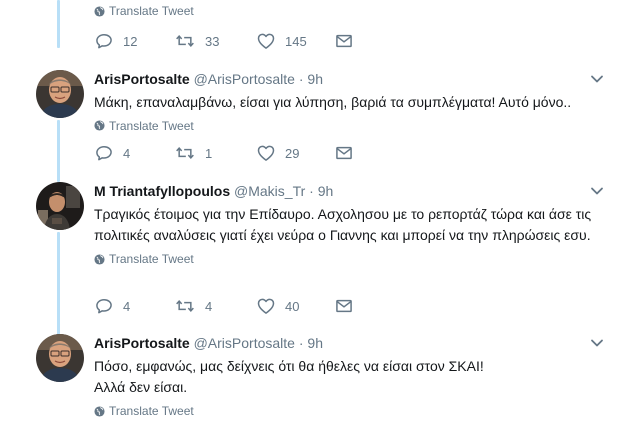 The image size is (634, 430). What do you see at coordinates (209, 306) in the screenshot?
I see `retweet-count: 4` at bounding box center [209, 306].